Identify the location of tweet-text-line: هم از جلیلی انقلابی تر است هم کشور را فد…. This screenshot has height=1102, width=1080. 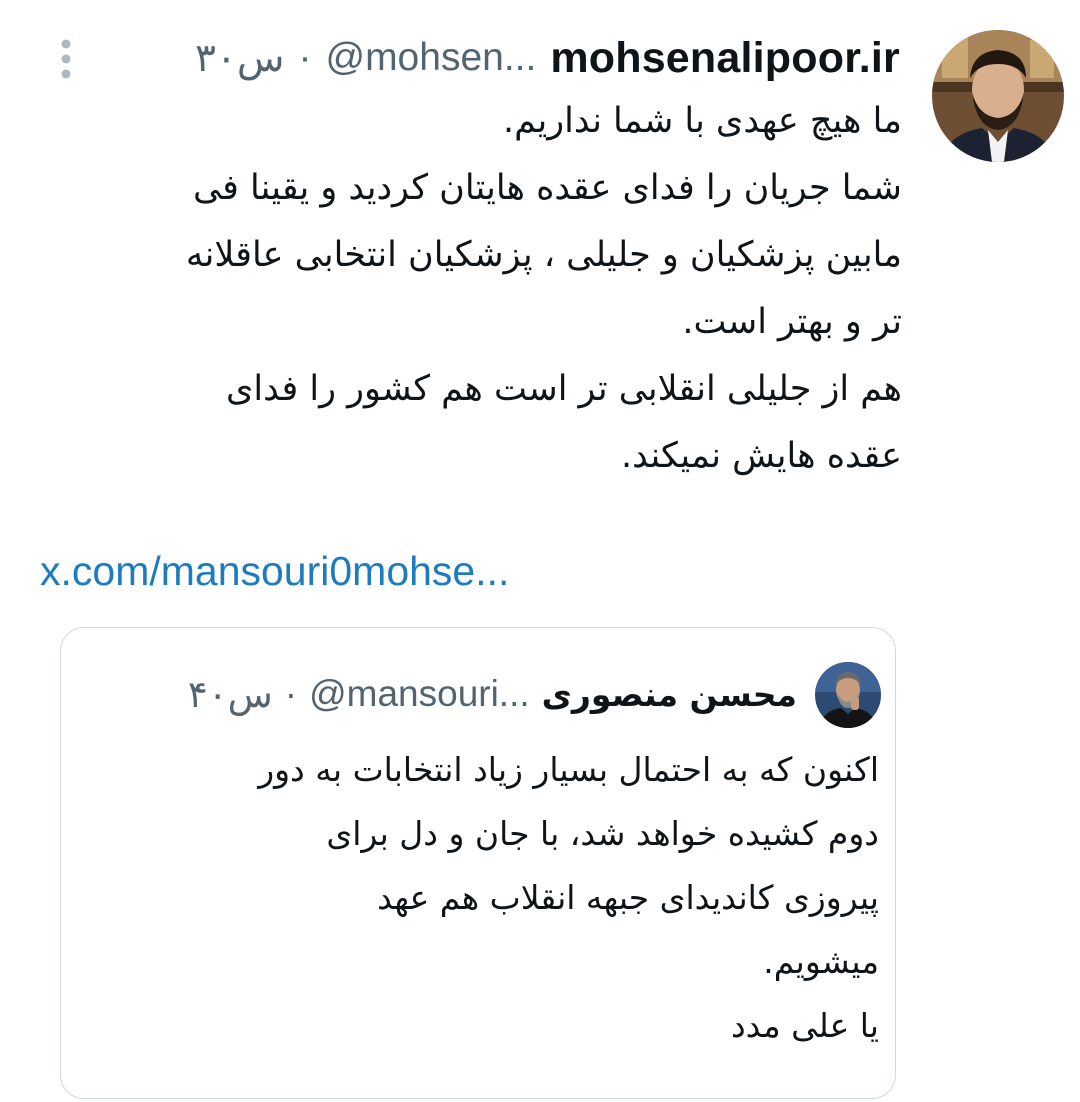
(564, 389).